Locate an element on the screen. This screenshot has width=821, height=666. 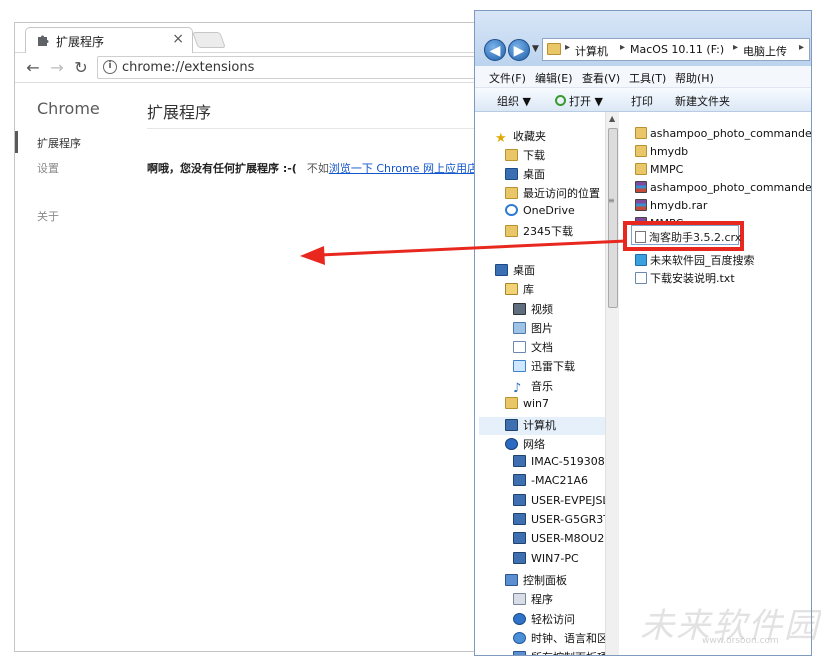
control-panel-icon is located at coordinates (511, 580).